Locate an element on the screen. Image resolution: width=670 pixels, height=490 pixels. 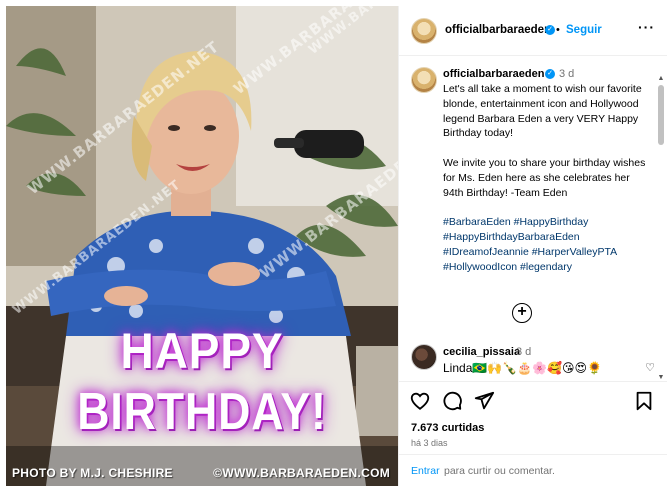
birthday-headline: BIRTHDAY! is located at coordinates (202, 412).